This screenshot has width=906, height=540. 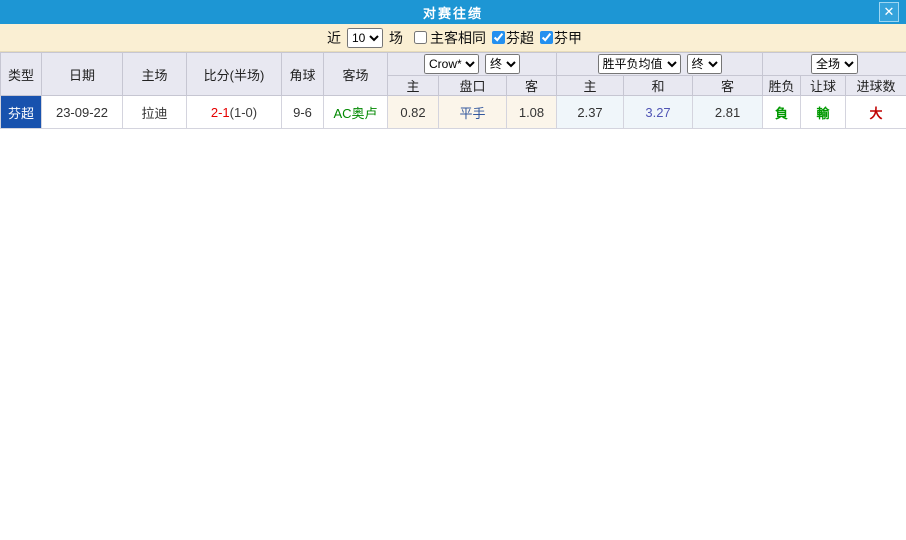 What do you see at coordinates (243, 112) in the screenshot?
I see `score-halftime: (1-0)` at bounding box center [243, 112].